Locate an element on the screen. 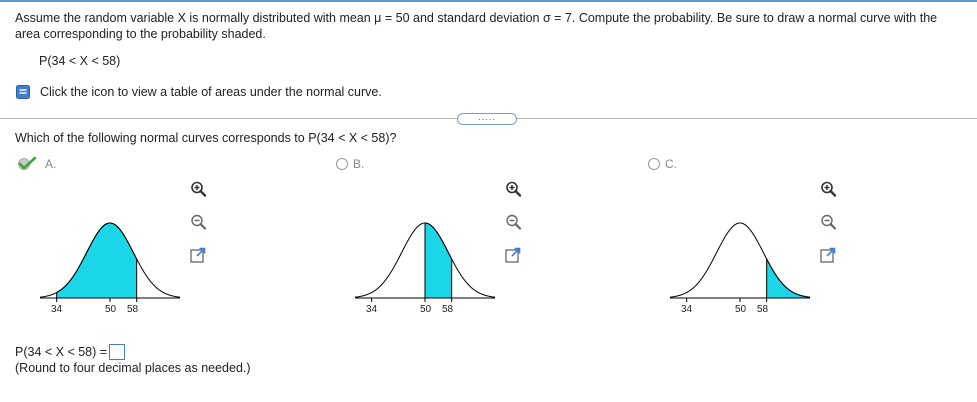 The width and height of the screenshot is (977, 402). option-a: A. is located at coordinates (37, 163).